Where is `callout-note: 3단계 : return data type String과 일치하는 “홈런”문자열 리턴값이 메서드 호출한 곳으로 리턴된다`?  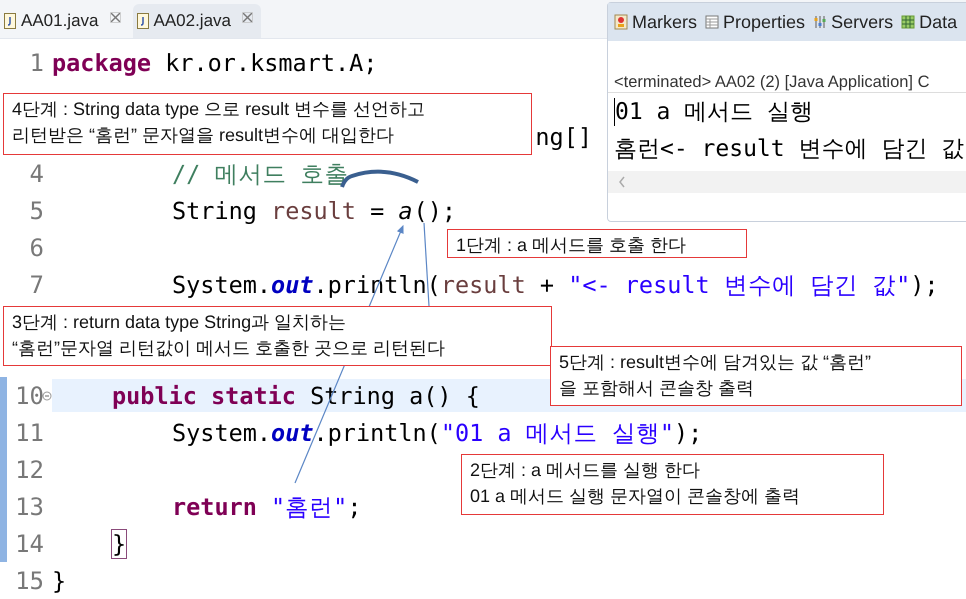 callout-note: 3단계 : return data type String과 일치하는 “홈런”문자열 리턴값이 메서드 호출한 곳으로 리턴된다 is located at coordinates (277, 336).